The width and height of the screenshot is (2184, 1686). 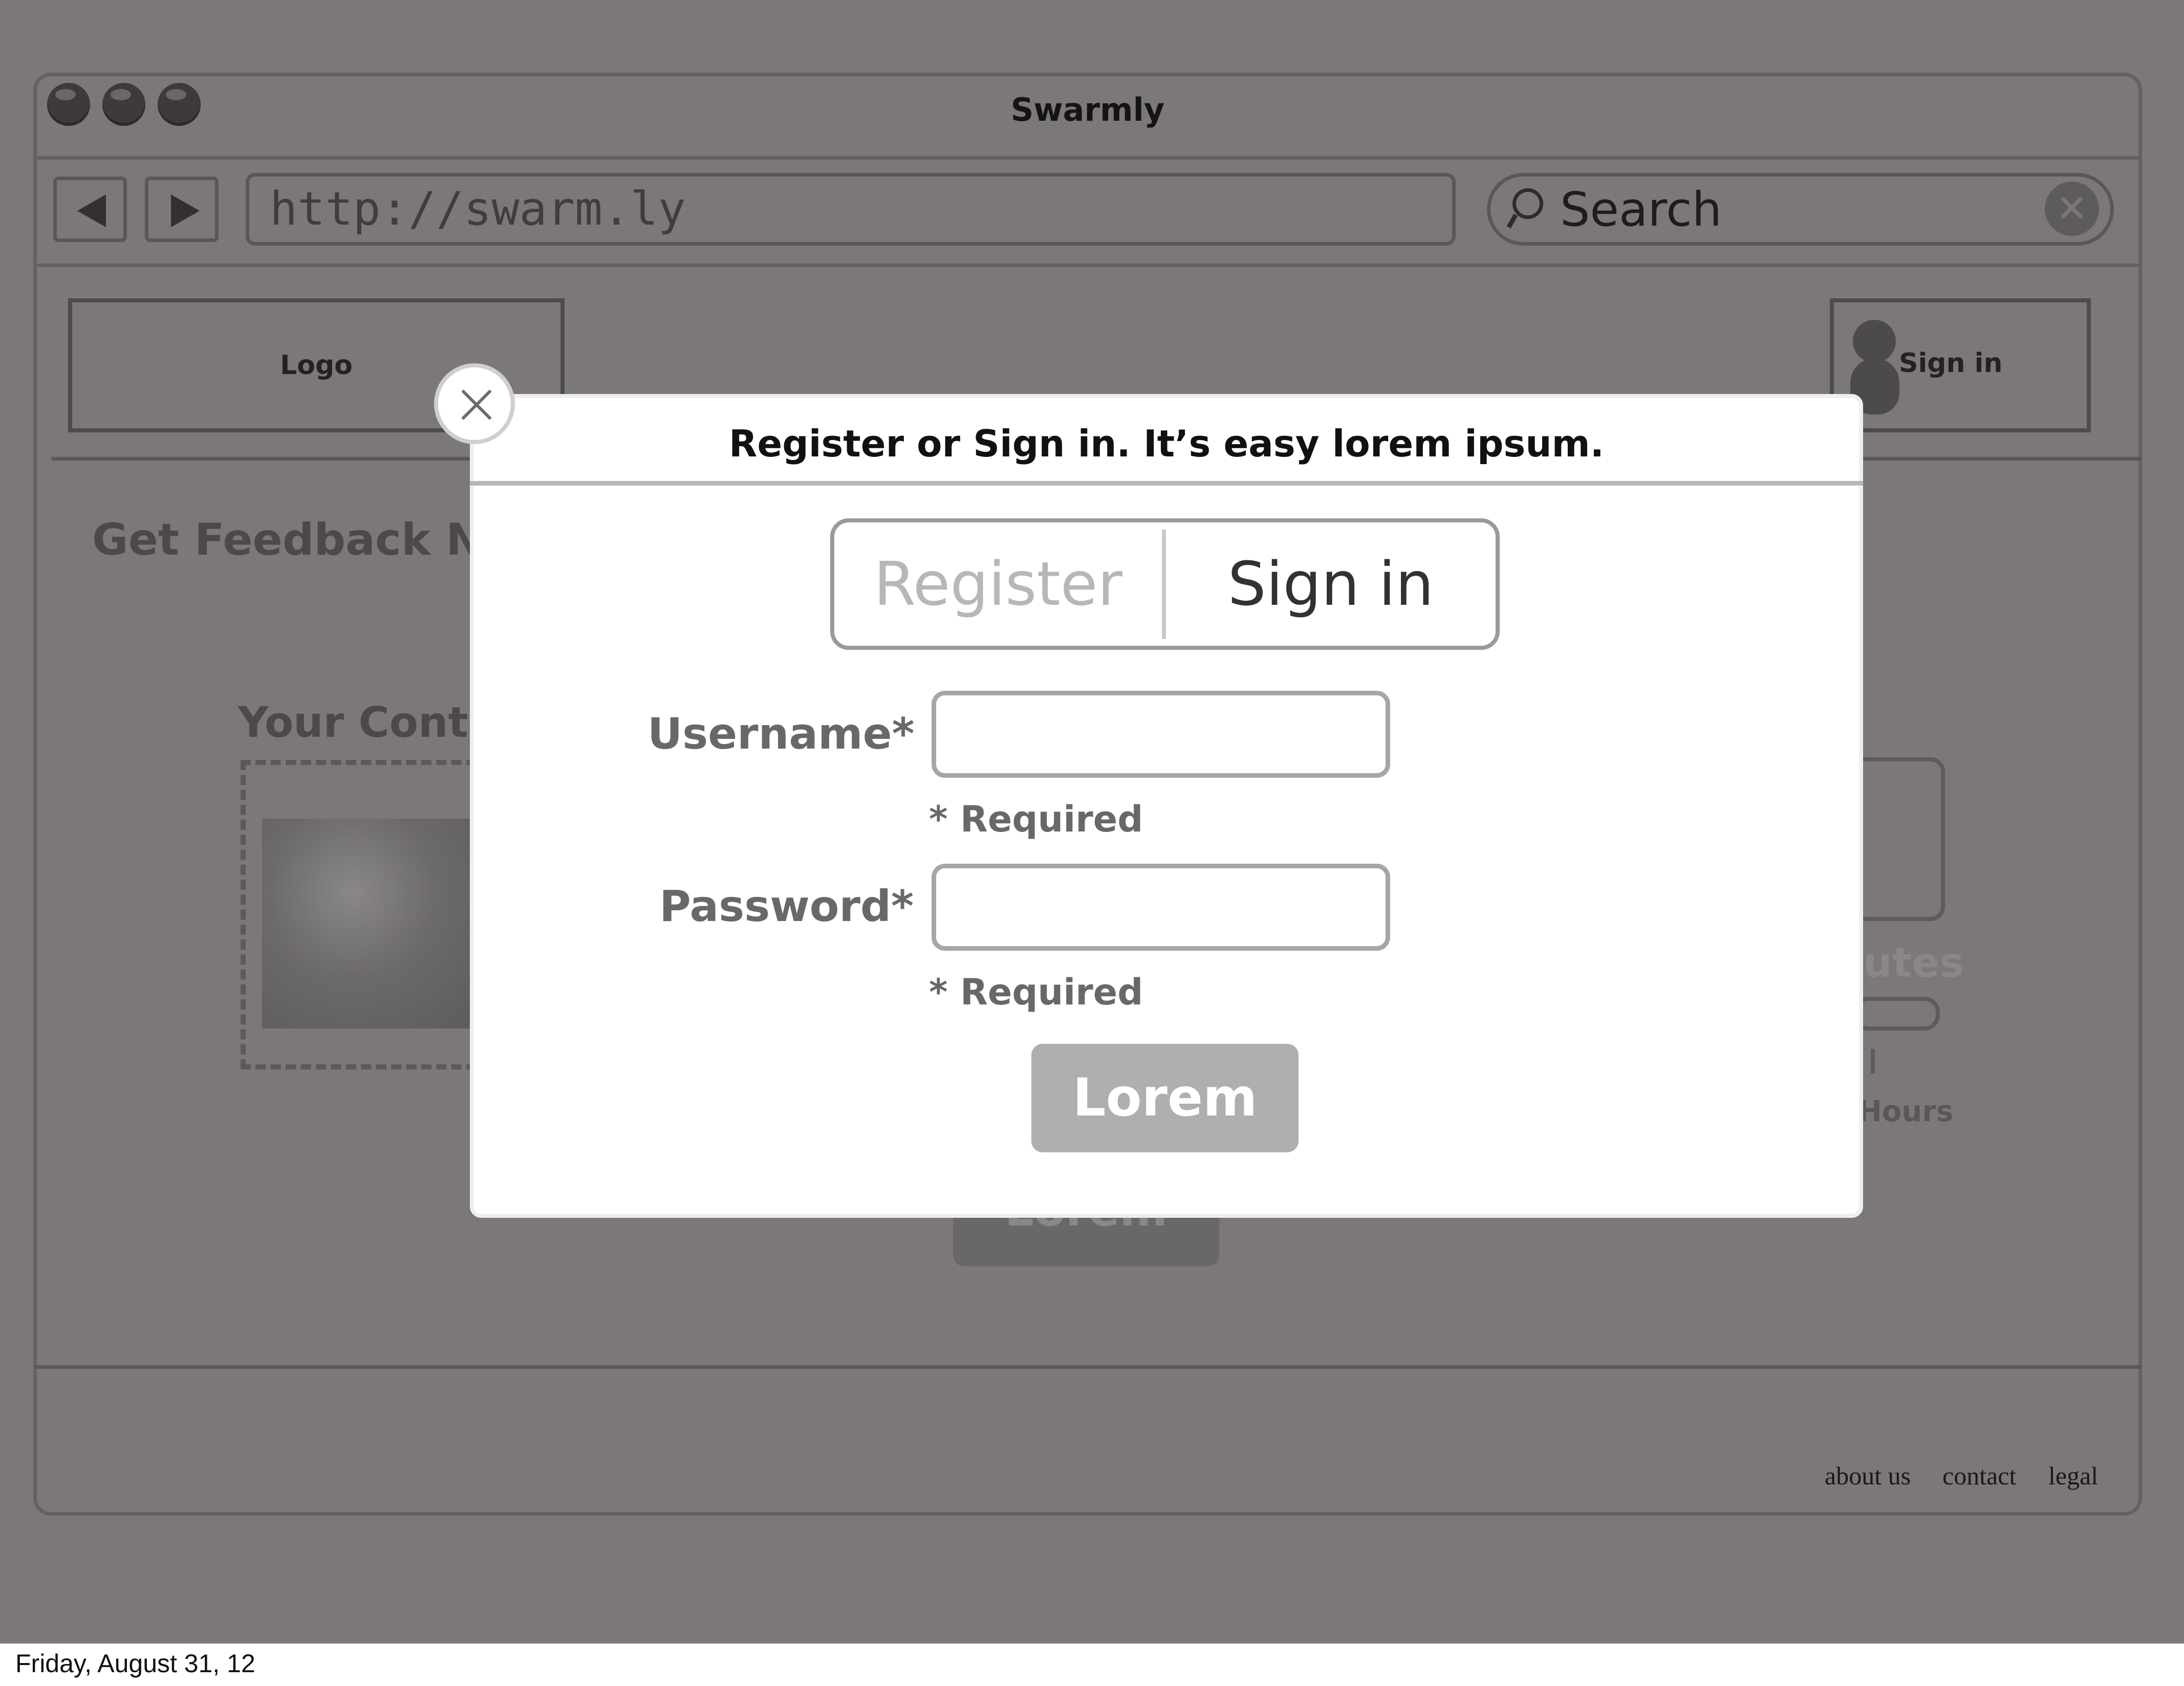 I want to click on minimize-window-dot, so click(x=123, y=104).